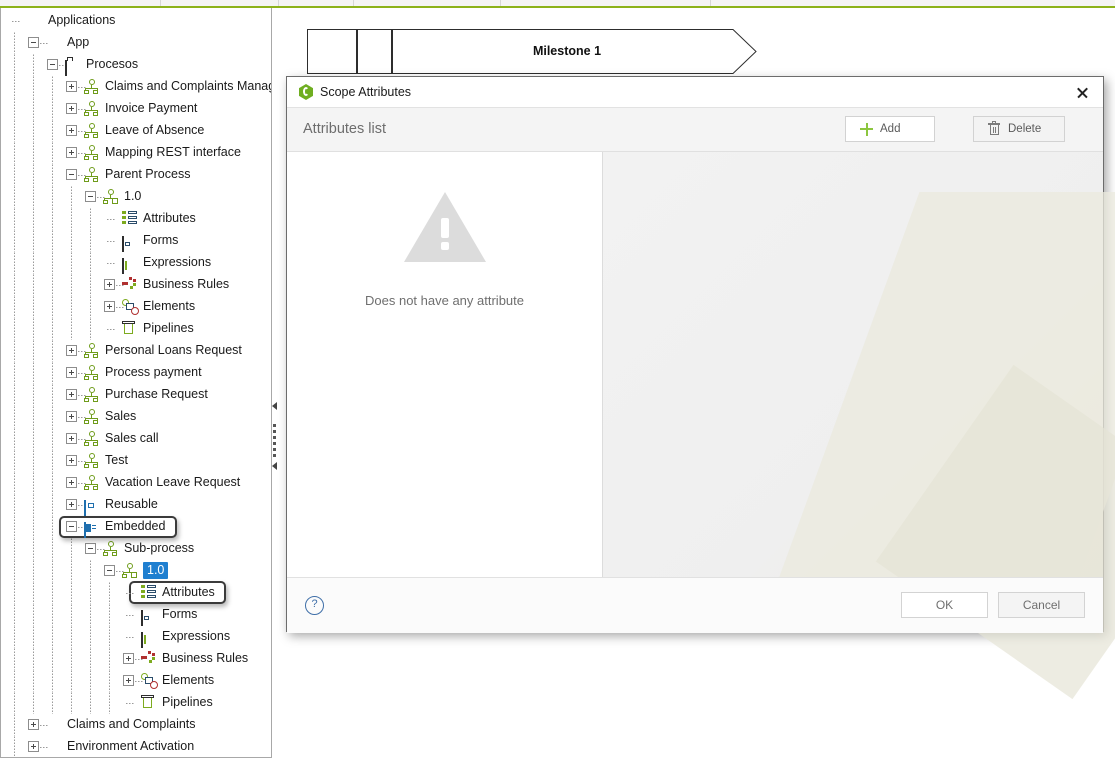  What do you see at coordinates (136, 87) in the screenshot?
I see `tree-item-claims-and-complaints-management: Claims and Complaints Management` at bounding box center [136, 87].